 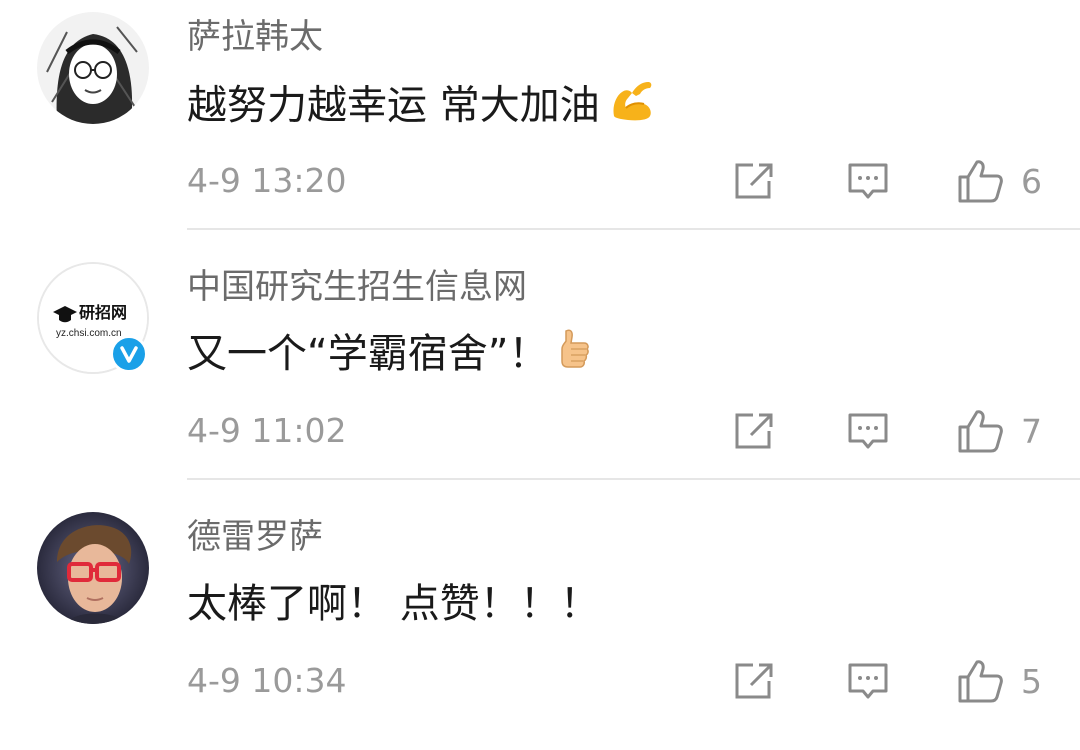 I want to click on like-button: 5, so click(x=999, y=681).